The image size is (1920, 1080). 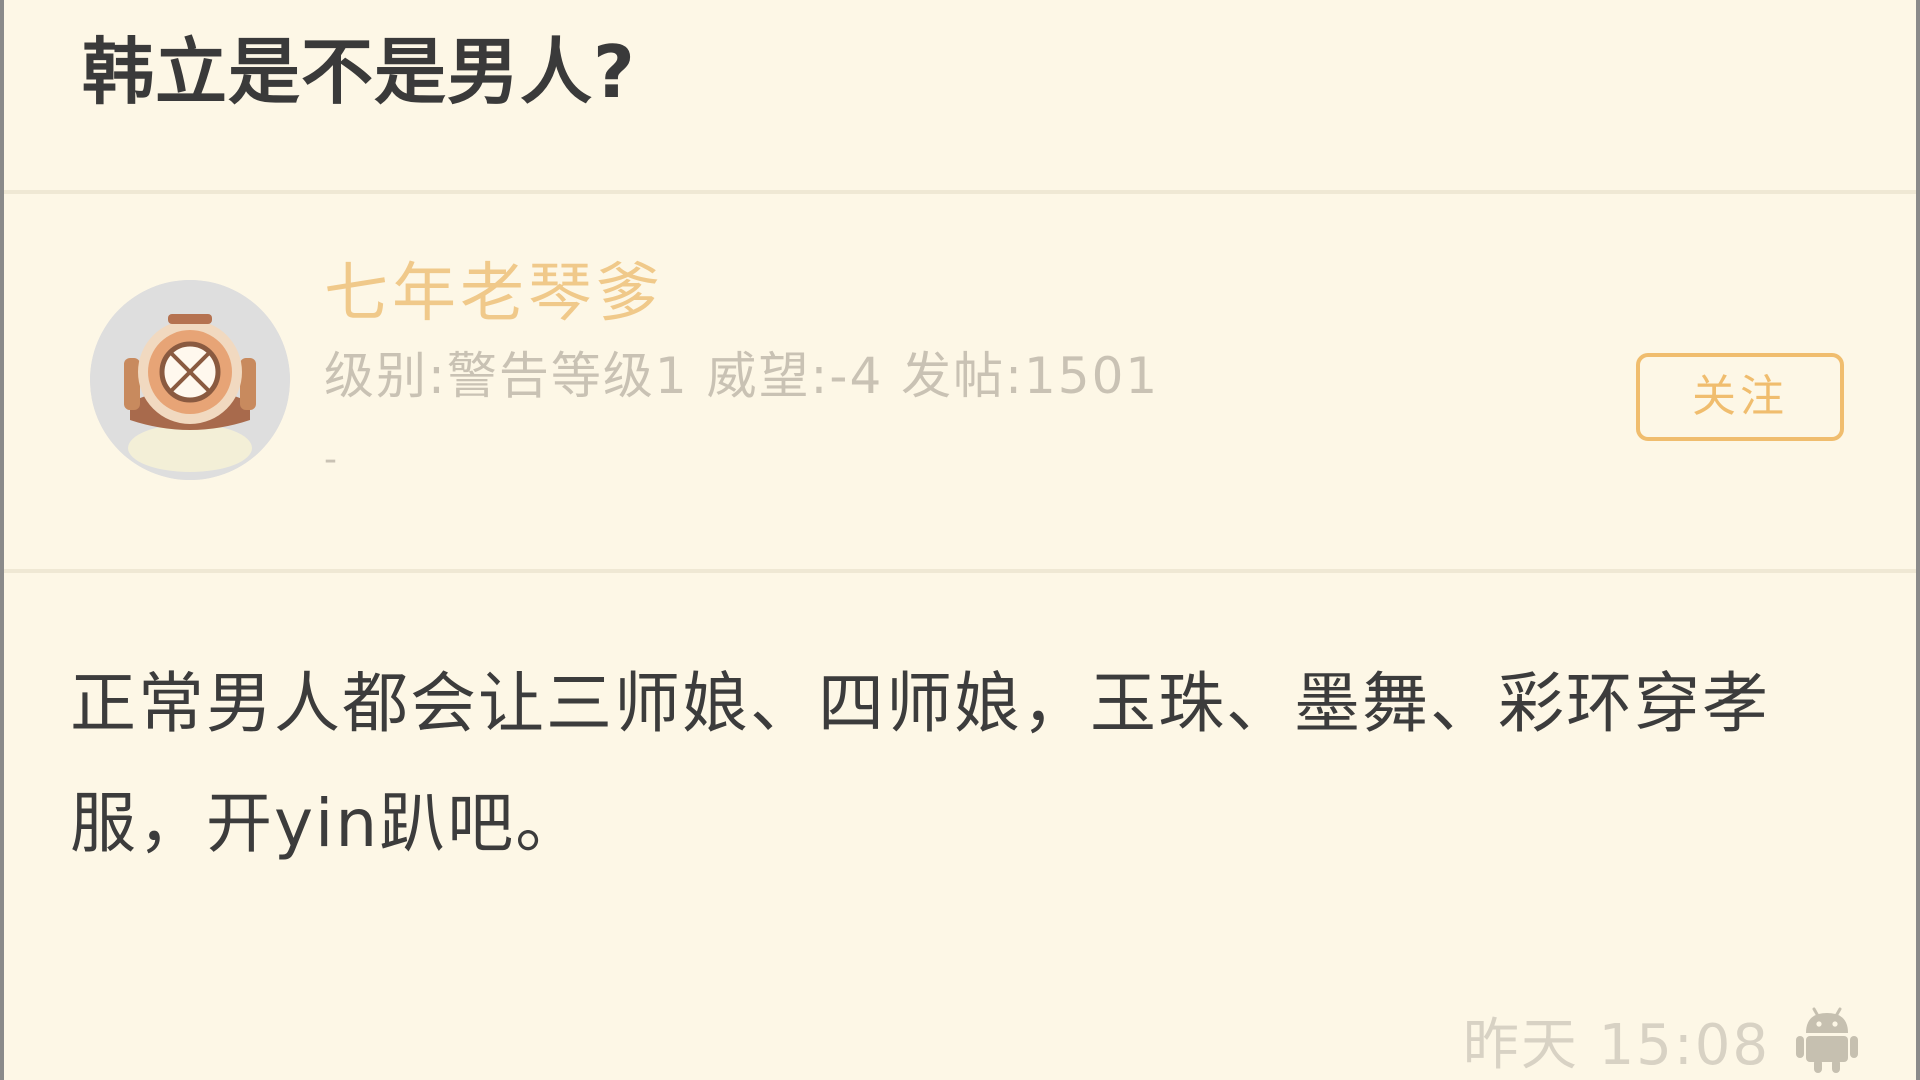 I want to click on author-signature: -, so click(x=330, y=459).